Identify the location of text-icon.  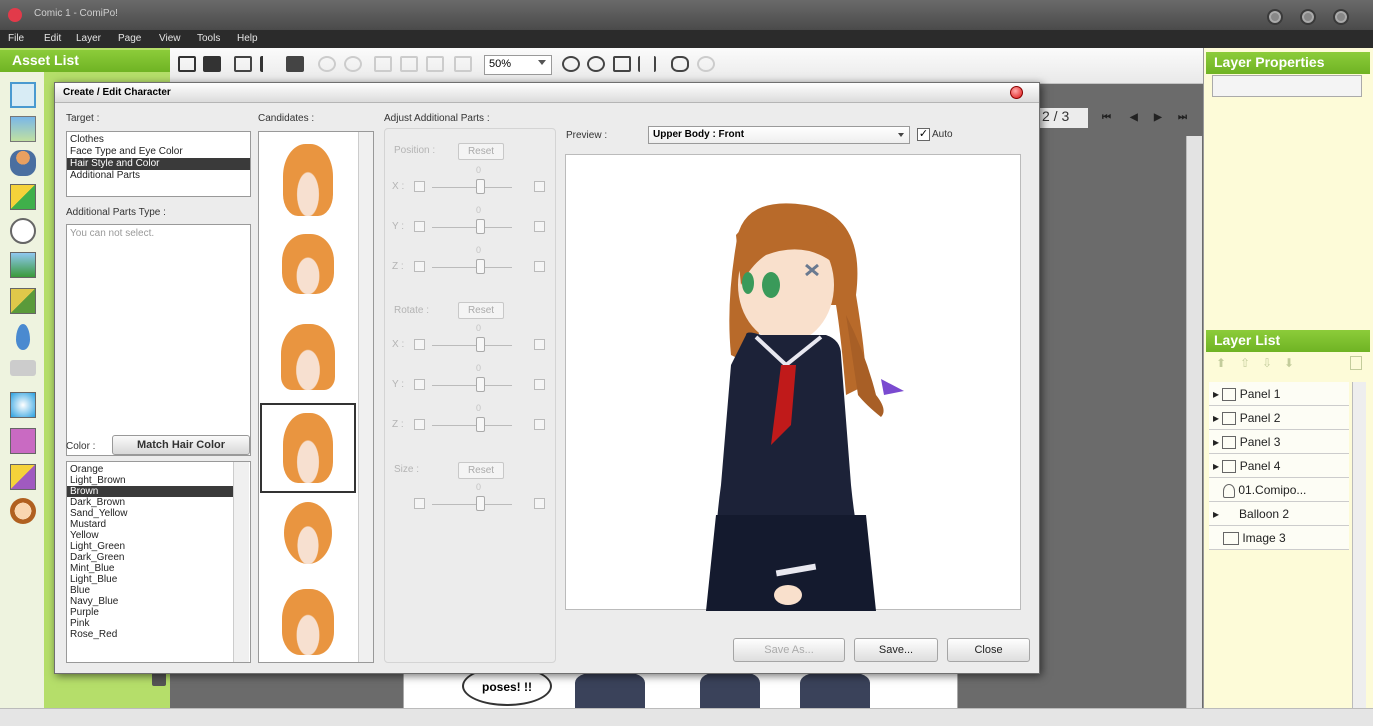
(23, 441).